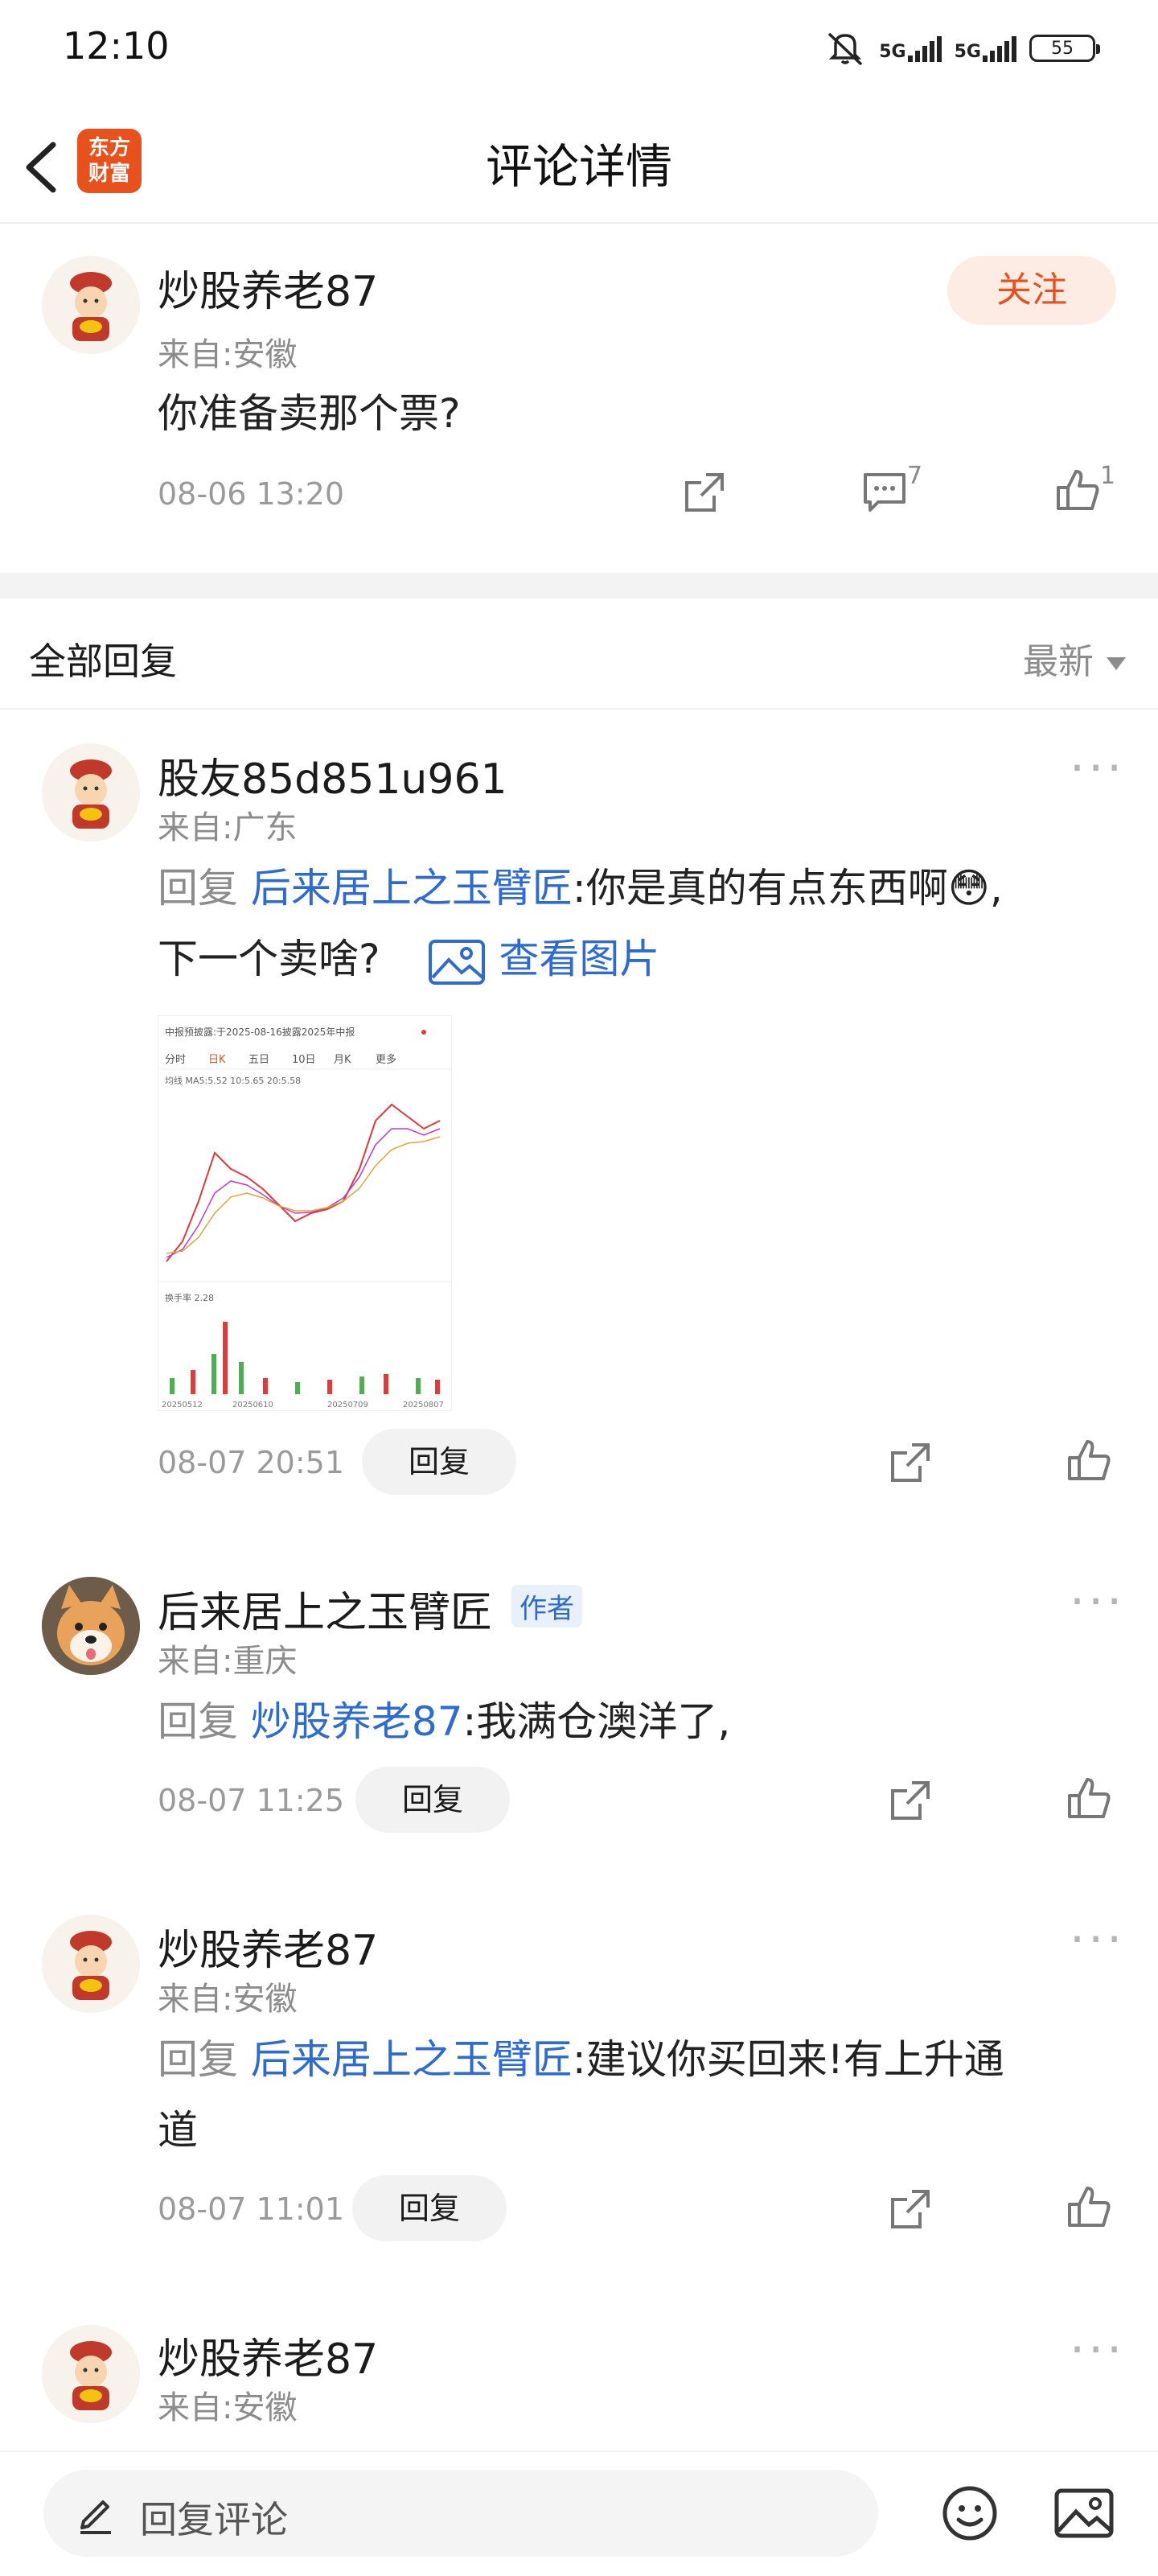  I want to click on thumb-date: 20250807, so click(424, 1405).